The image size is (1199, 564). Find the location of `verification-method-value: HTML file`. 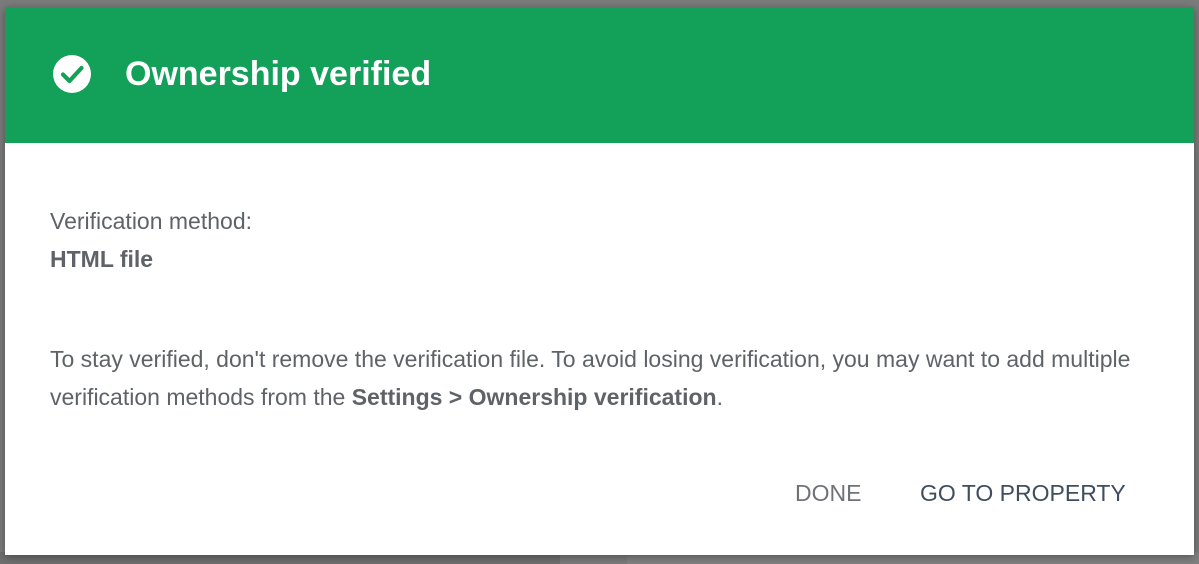

verification-method-value: HTML file is located at coordinates (102, 259).